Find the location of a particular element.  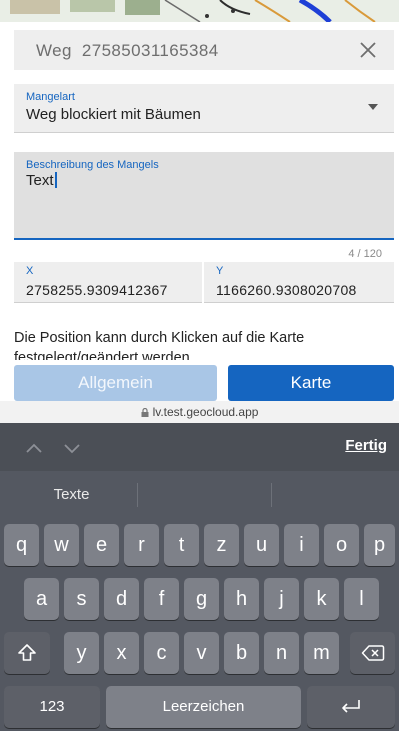

key-d: d is located at coordinates (121, 599).